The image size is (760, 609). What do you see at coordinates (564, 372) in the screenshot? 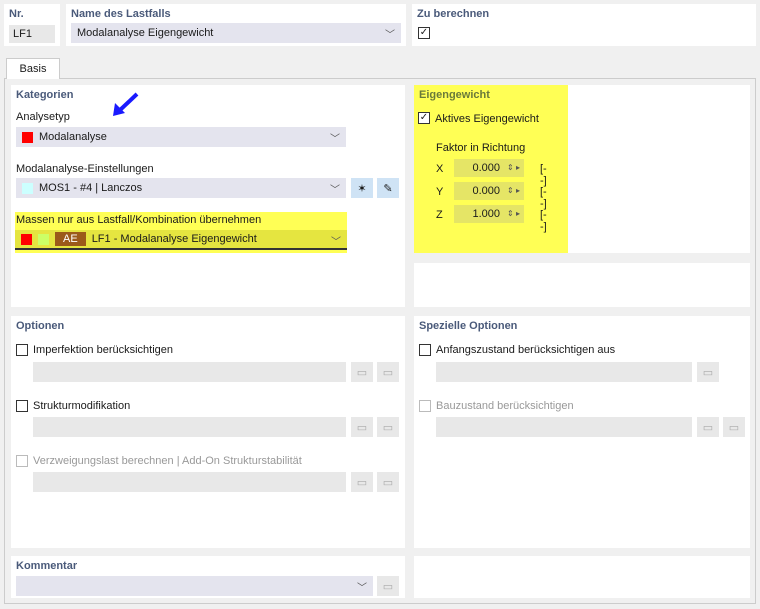
I see `anfangszustand-field` at bounding box center [564, 372].